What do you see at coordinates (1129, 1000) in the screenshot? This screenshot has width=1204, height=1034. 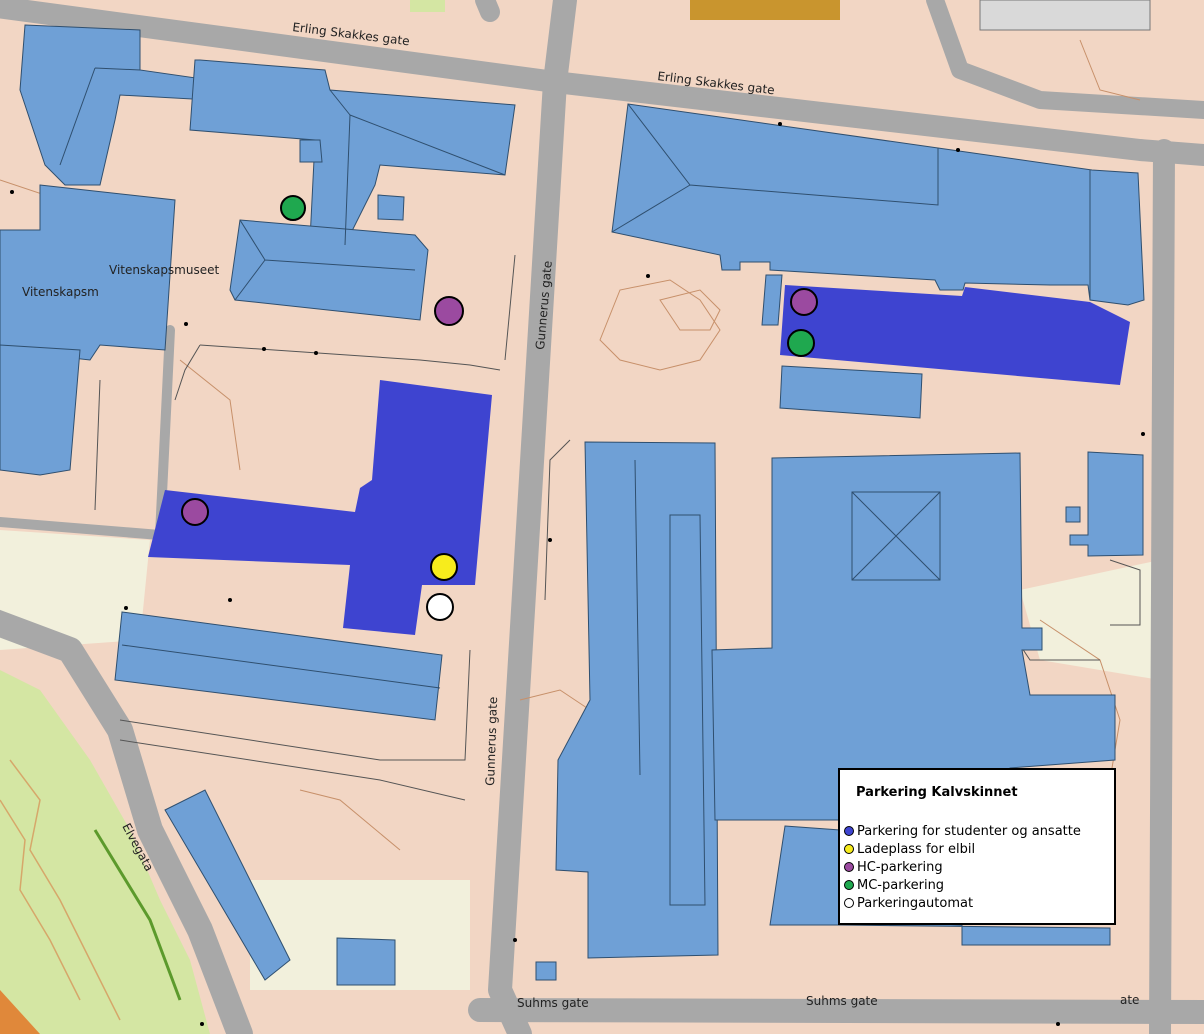 I see `street-label-suhms-edge: ate` at bounding box center [1129, 1000].